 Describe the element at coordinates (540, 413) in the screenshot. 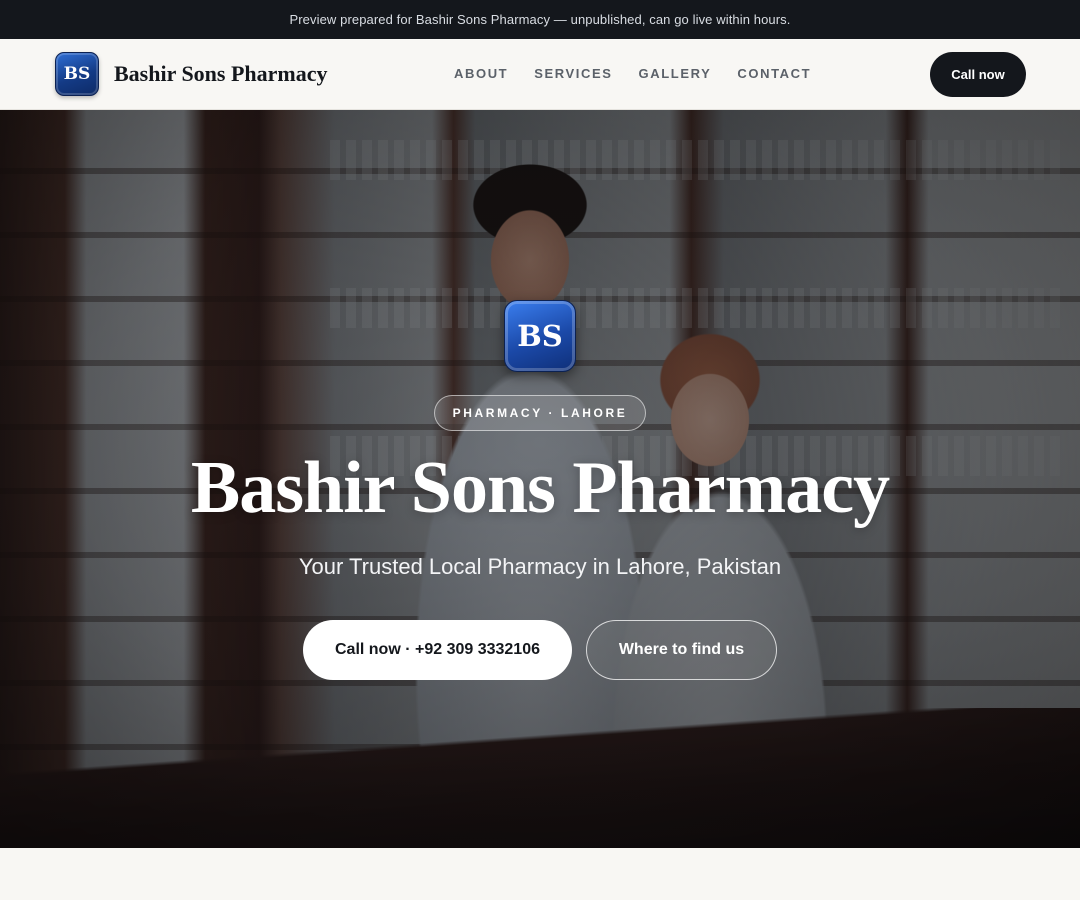

I see `hero-category-tag: PHARMACY · LAHORE` at that location.